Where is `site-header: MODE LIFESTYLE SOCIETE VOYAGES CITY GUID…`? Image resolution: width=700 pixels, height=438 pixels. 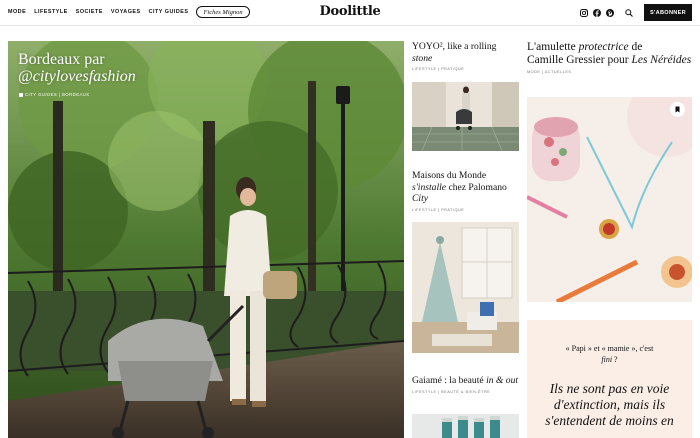
site-header: MODE LIFESTYLE SOCIETE VOYAGES CITY GUID… is located at coordinates (350, 13).